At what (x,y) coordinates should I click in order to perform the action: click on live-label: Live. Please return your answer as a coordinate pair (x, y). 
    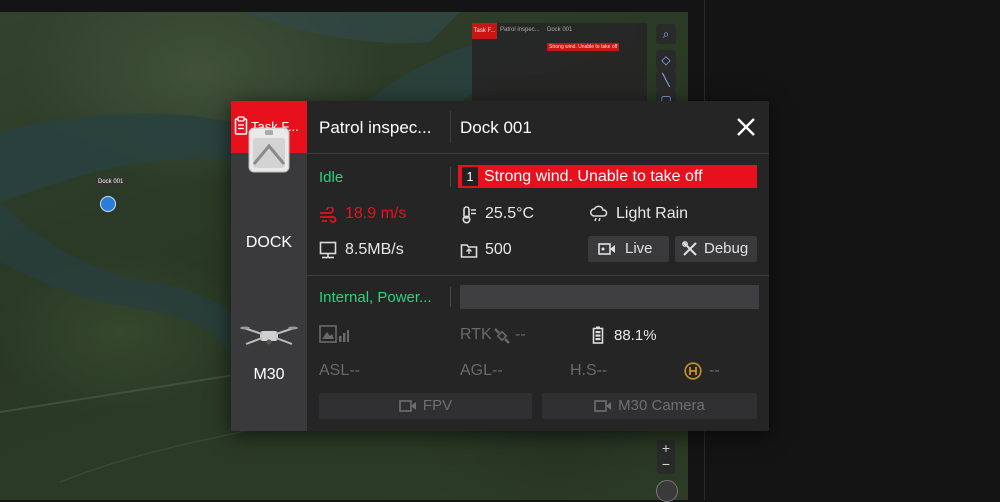
    Looking at the image, I should click on (639, 248).